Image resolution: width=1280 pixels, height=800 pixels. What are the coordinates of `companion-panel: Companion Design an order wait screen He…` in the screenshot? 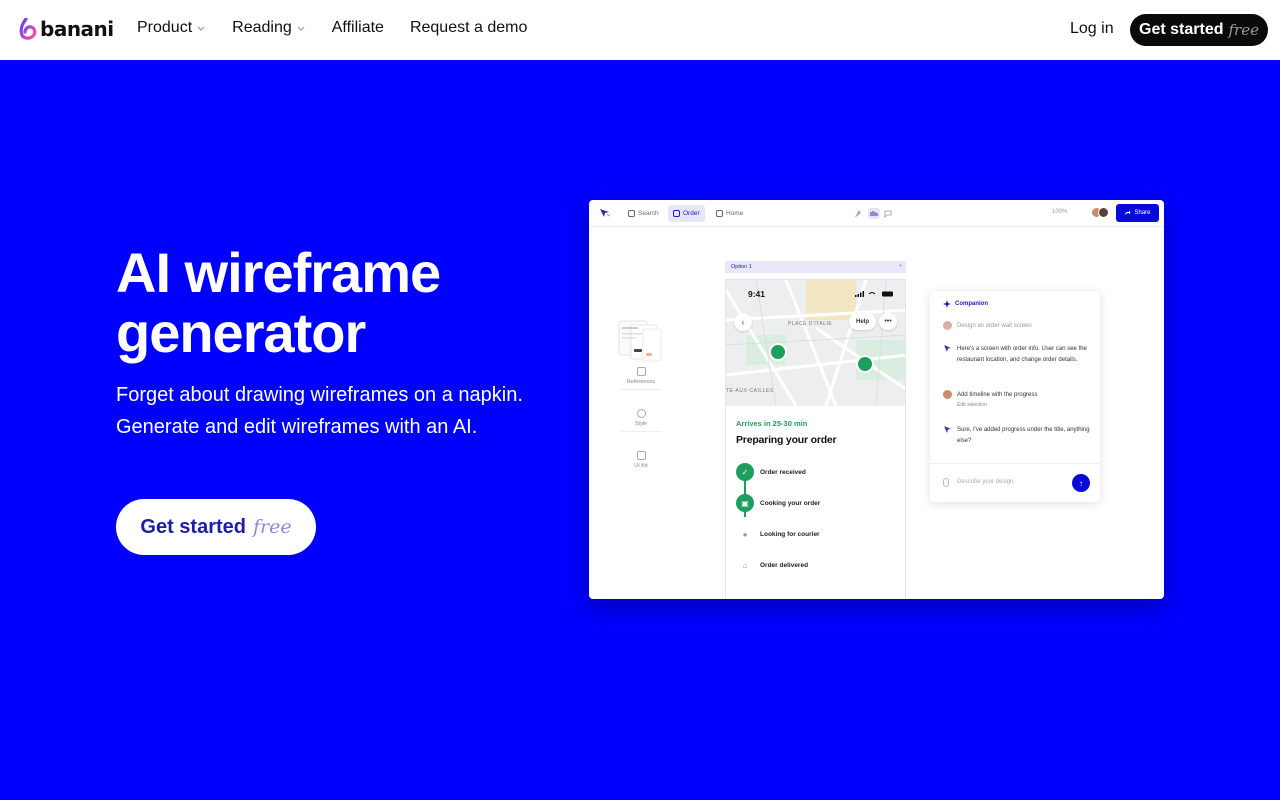 It's located at (1015, 396).